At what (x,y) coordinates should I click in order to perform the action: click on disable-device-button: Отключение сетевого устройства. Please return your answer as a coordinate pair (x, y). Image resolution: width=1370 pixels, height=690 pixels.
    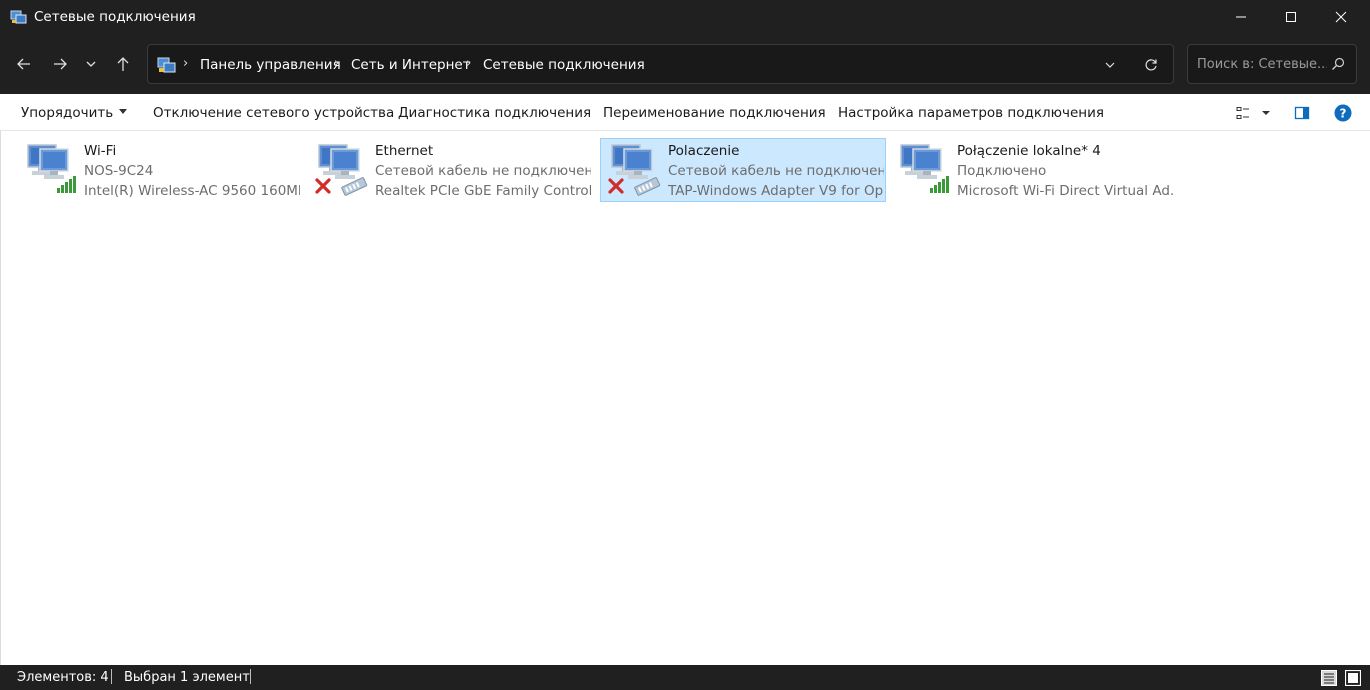
    Looking at the image, I should click on (273, 113).